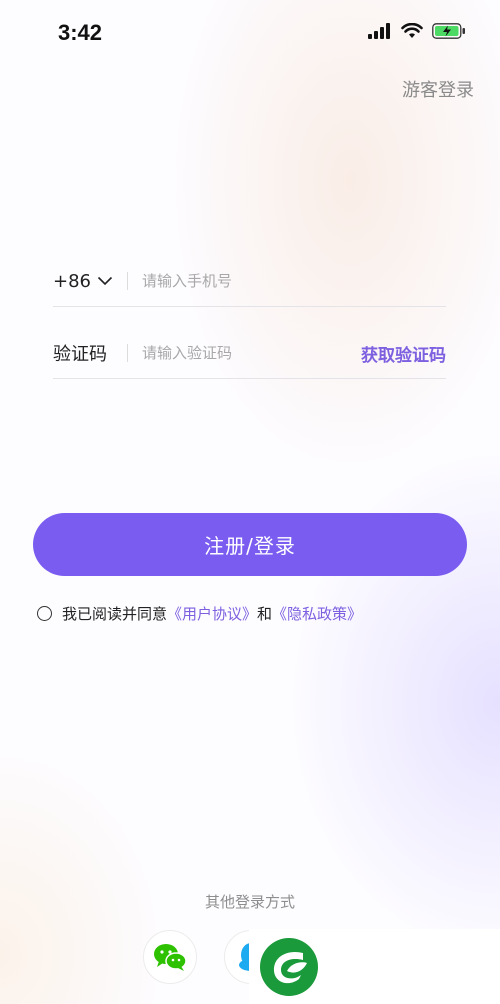  I want to click on register-login-button: 注册/登录, so click(250, 544).